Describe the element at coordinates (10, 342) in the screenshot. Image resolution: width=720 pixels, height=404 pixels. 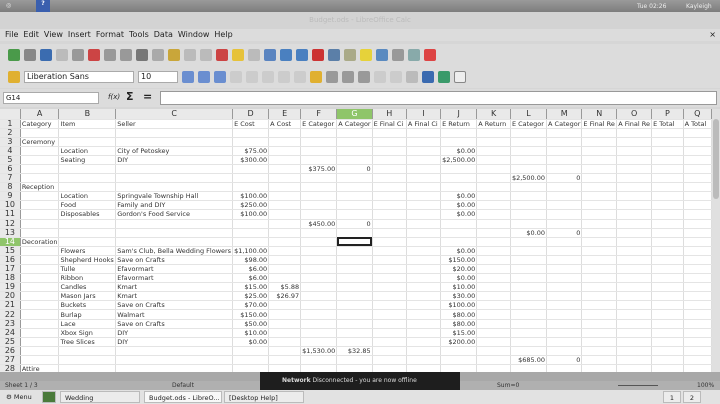
I see `row-header: 25` at that location.